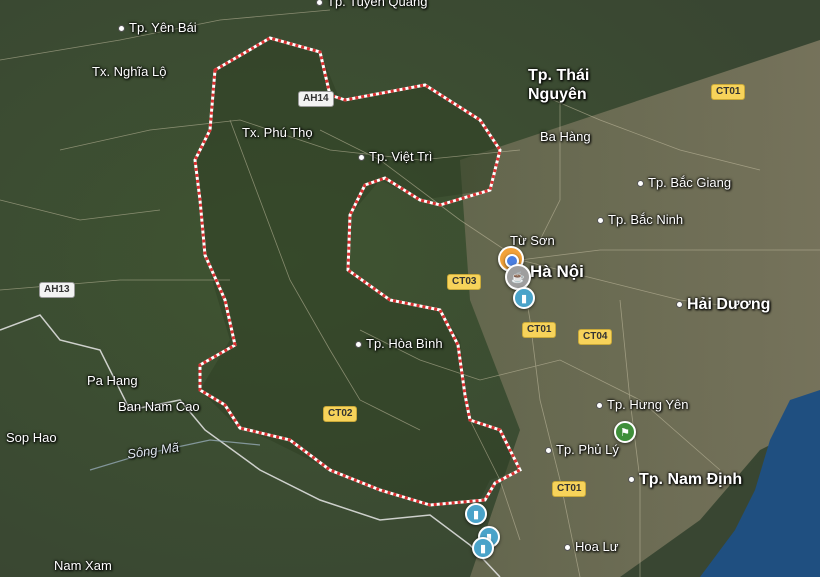 This screenshot has width=820, height=577. What do you see at coordinates (112, 380) in the screenshot?
I see `label-pa-hang: Pa Hang` at bounding box center [112, 380].